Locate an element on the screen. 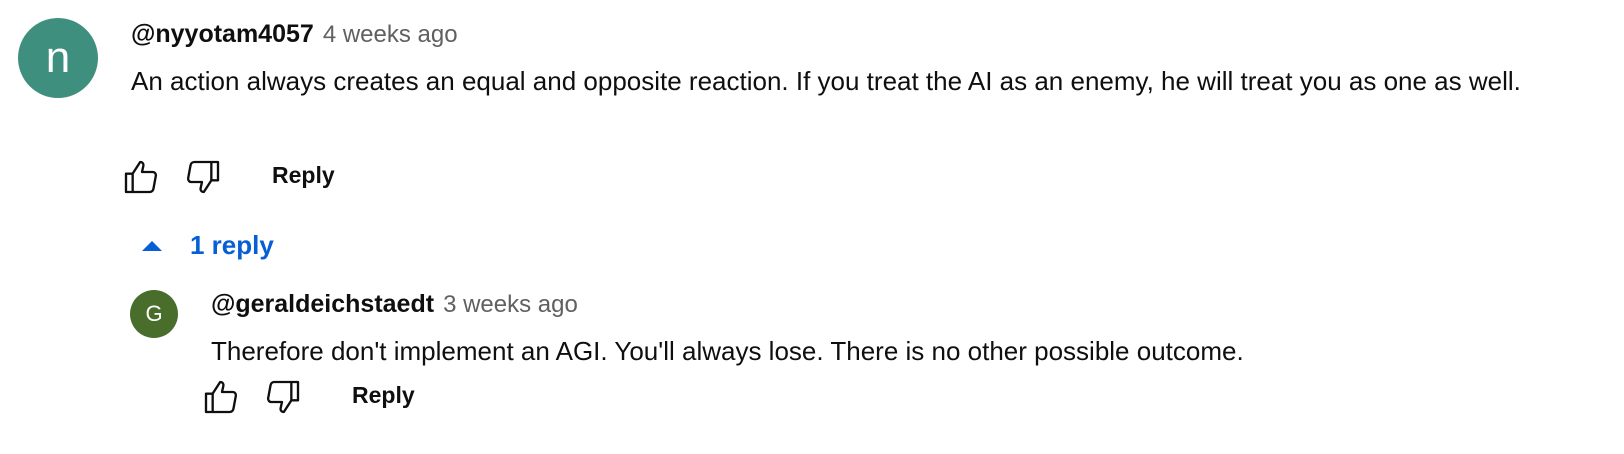 Image resolution: width=1624 pixels, height=454 pixels. replies-toggle: 1 reply is located at coordinates (207, 245).